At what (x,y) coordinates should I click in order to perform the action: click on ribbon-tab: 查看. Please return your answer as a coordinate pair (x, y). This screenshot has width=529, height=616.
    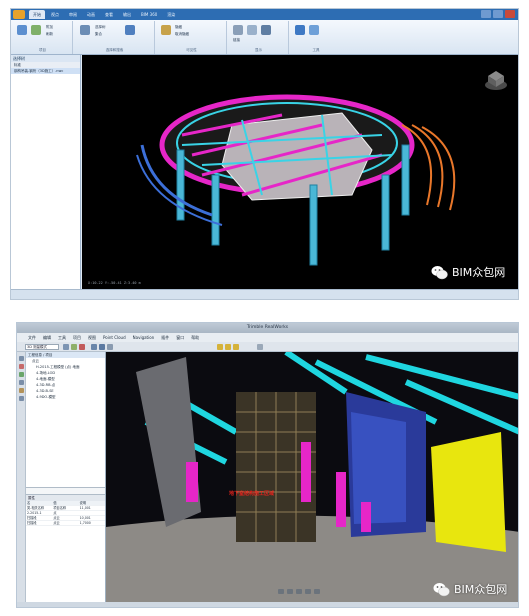
    Looking at the image, I should click on (109, 14).